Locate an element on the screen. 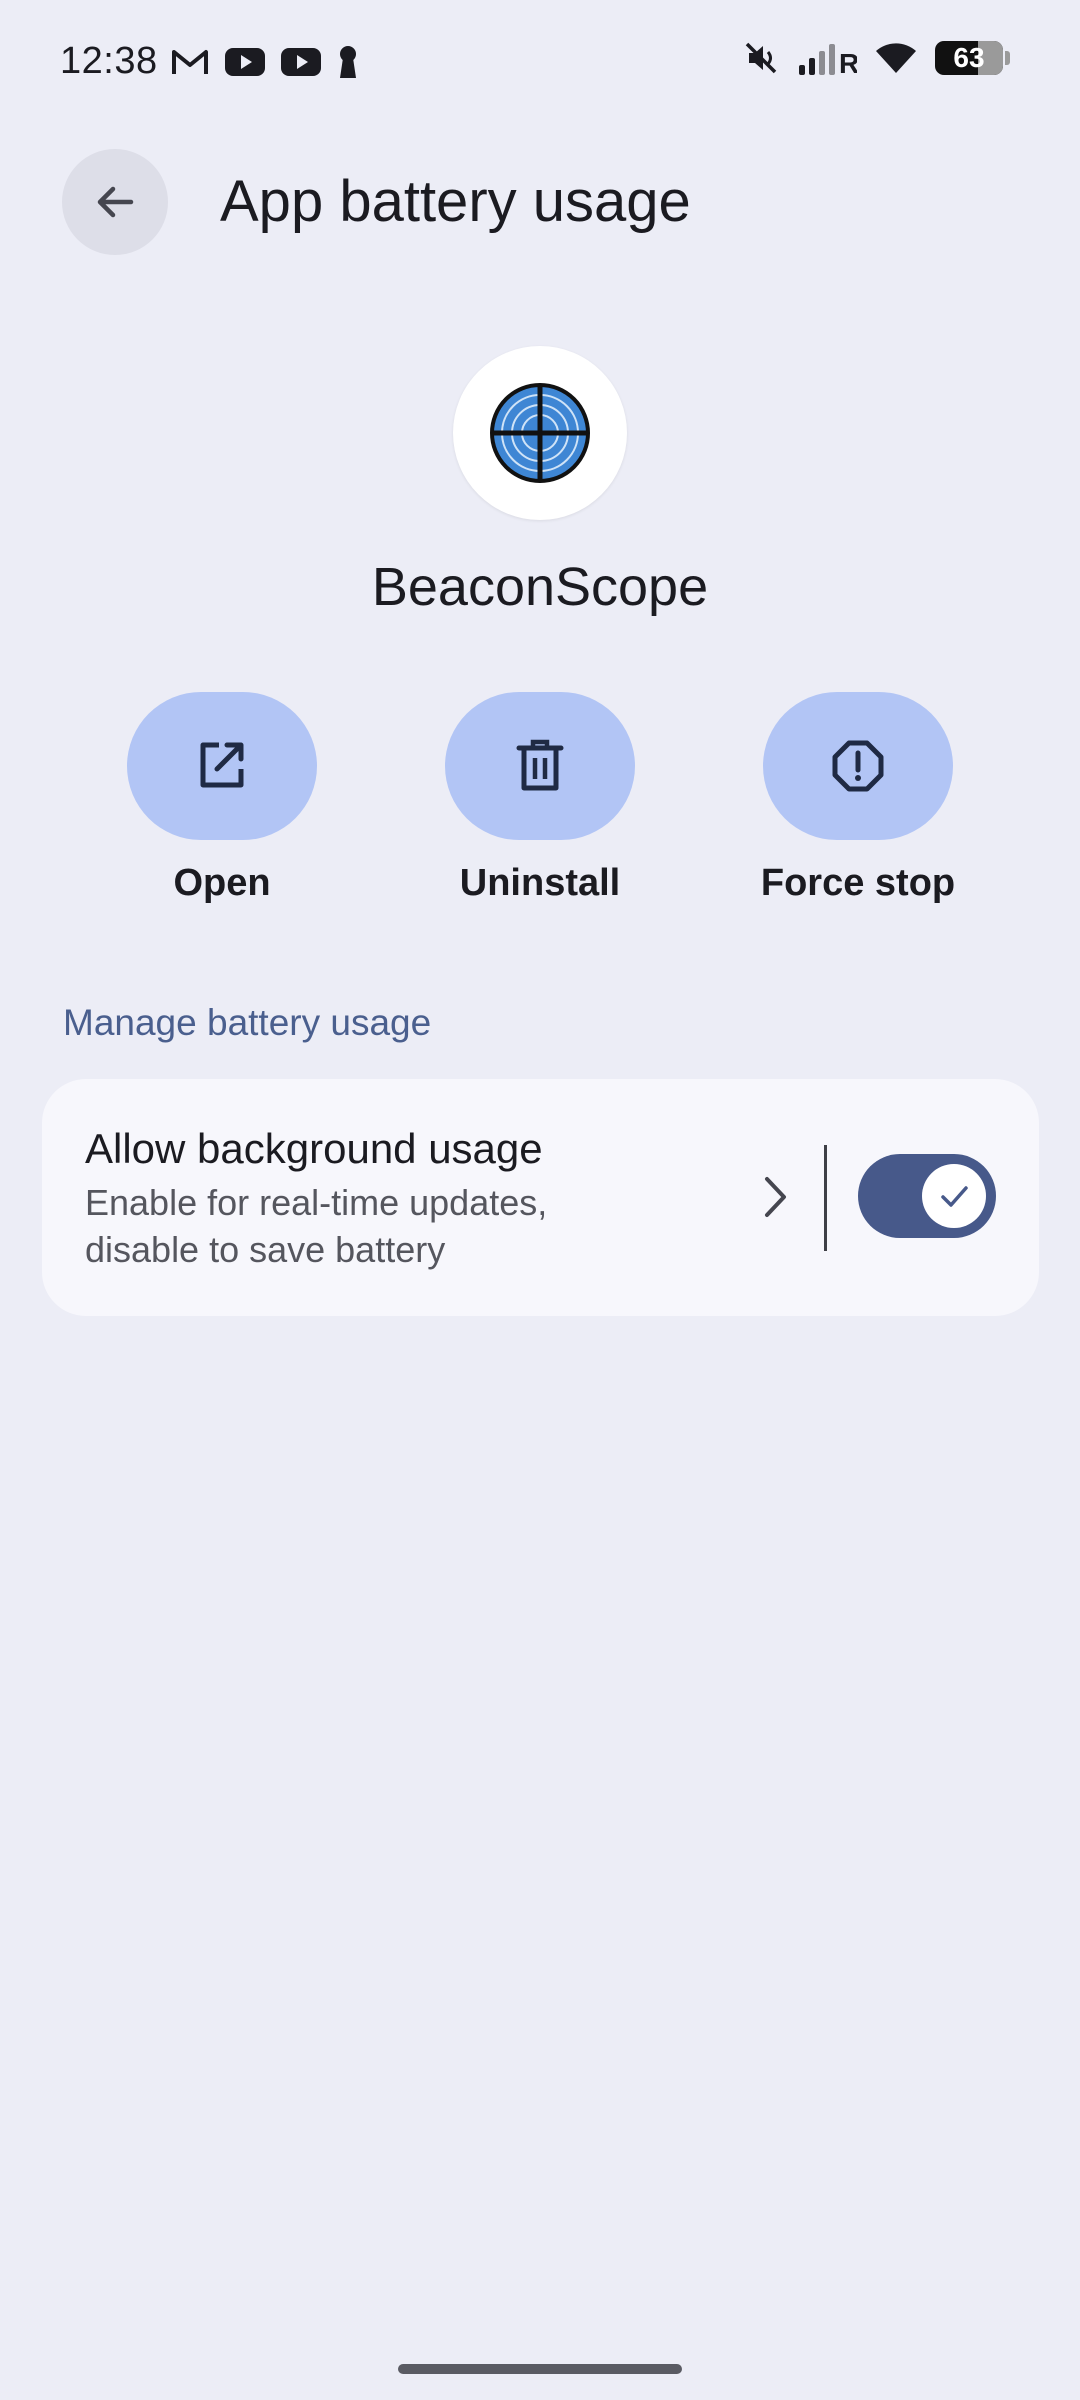 The height and width of the screenshot is (2400, 1080). gmail-icon is located at coordinates (190, 62).